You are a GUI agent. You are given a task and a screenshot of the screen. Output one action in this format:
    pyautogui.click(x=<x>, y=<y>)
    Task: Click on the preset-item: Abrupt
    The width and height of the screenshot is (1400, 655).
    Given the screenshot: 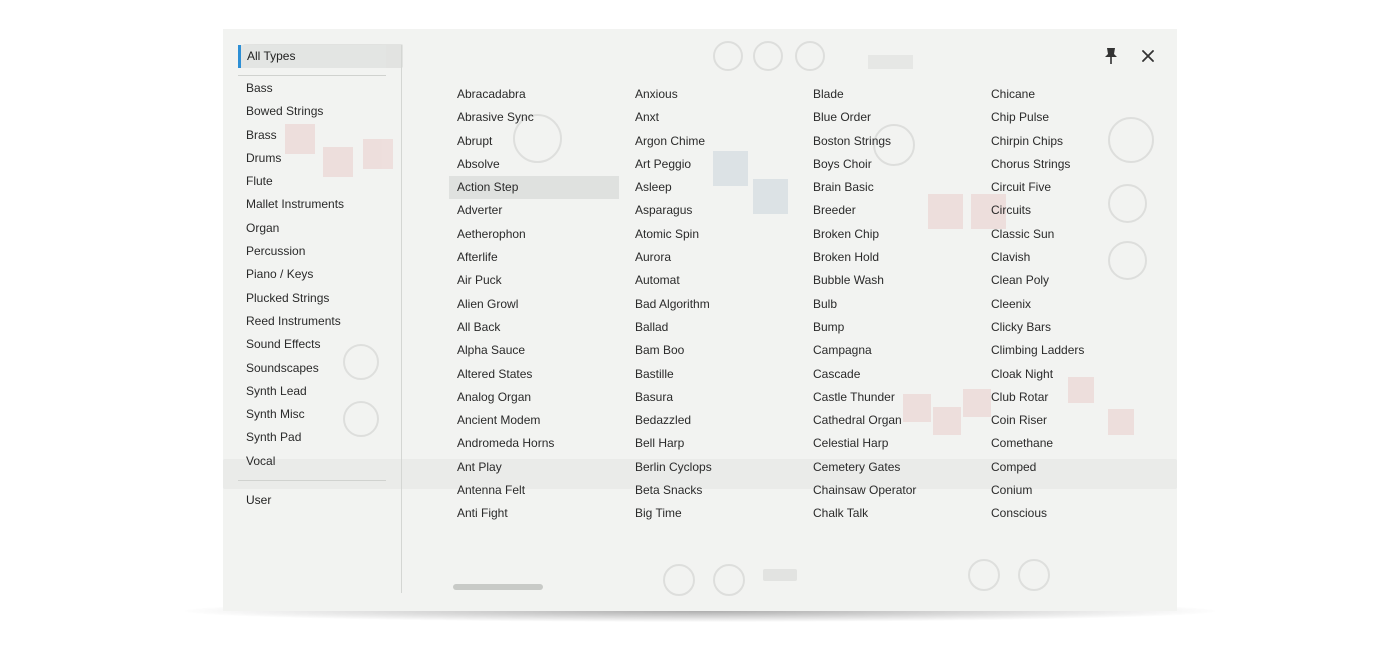 What is the action you would take?
    pyautogui.click(x=534, y=141)
    